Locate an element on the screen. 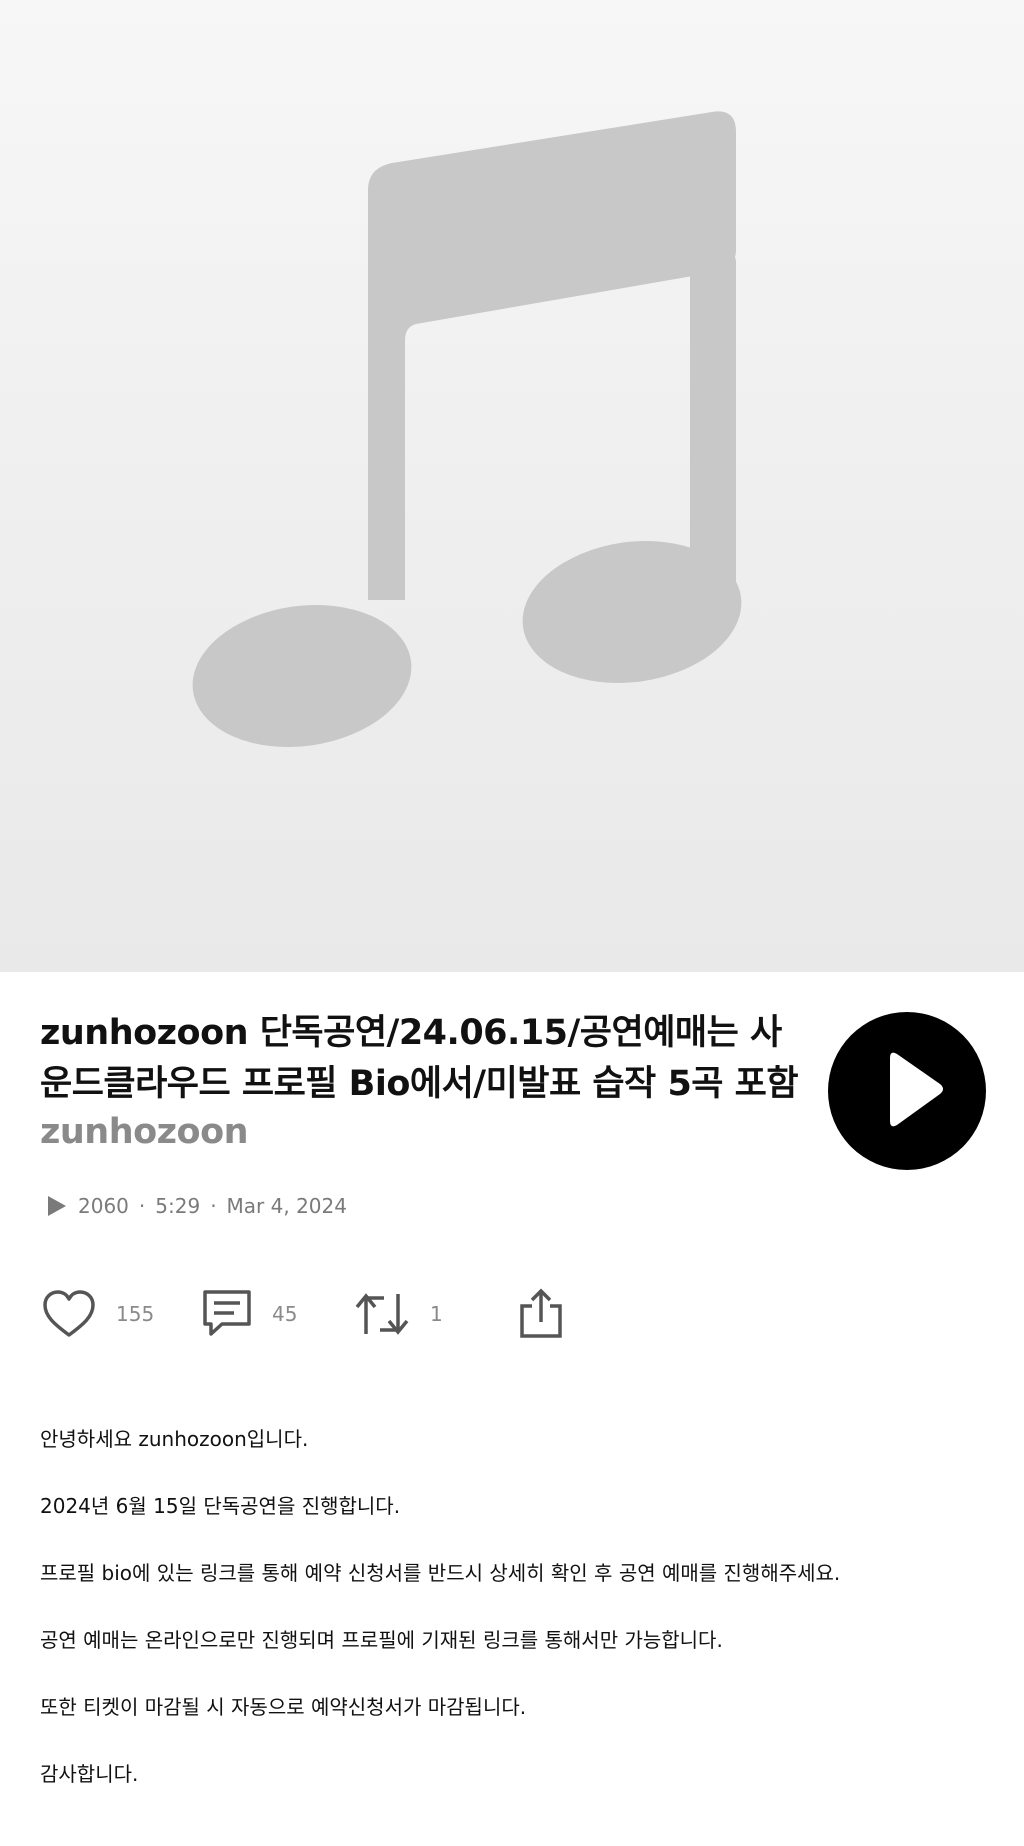  like-count: 155 is located at coordinates (135, 1314).